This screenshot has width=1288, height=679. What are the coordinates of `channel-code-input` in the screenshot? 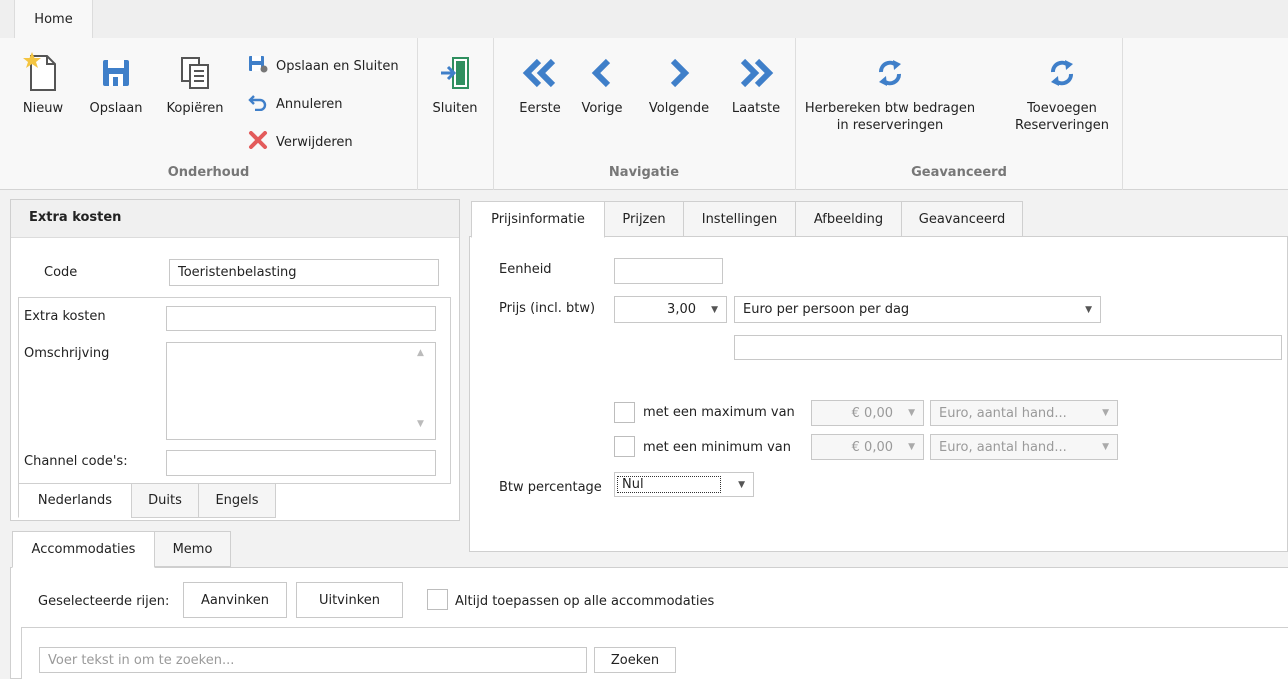 It's located at (301, 463).